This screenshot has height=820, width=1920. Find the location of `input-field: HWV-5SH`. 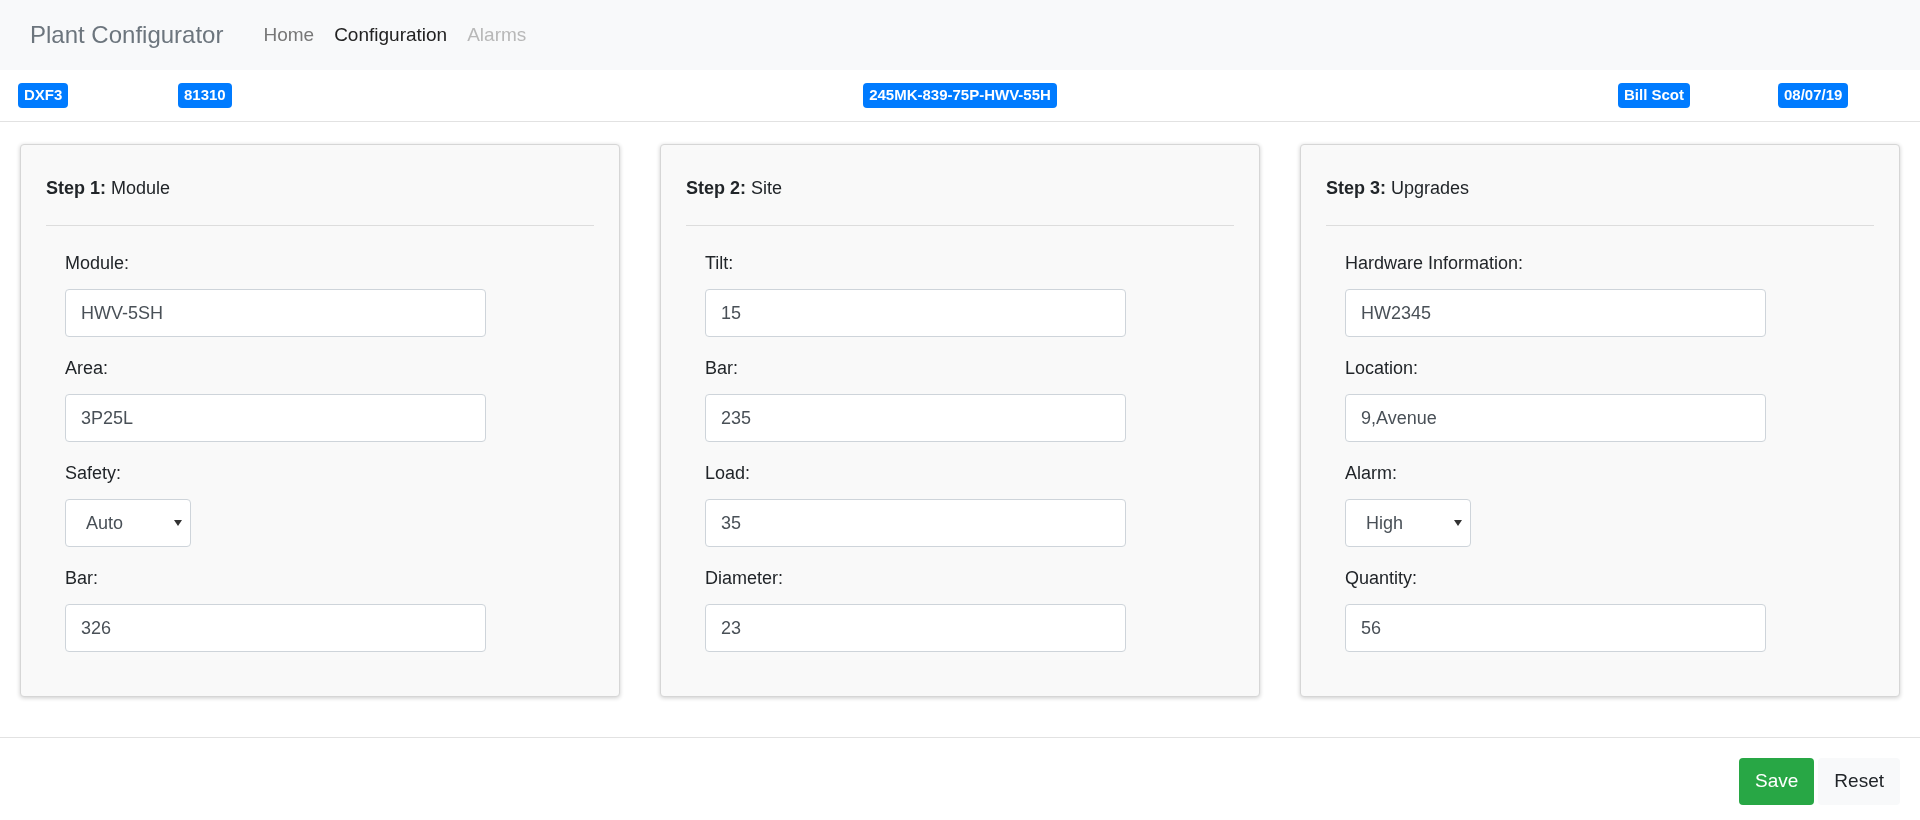

input-field: HWV-5SH is located at coordinates (275, 313).